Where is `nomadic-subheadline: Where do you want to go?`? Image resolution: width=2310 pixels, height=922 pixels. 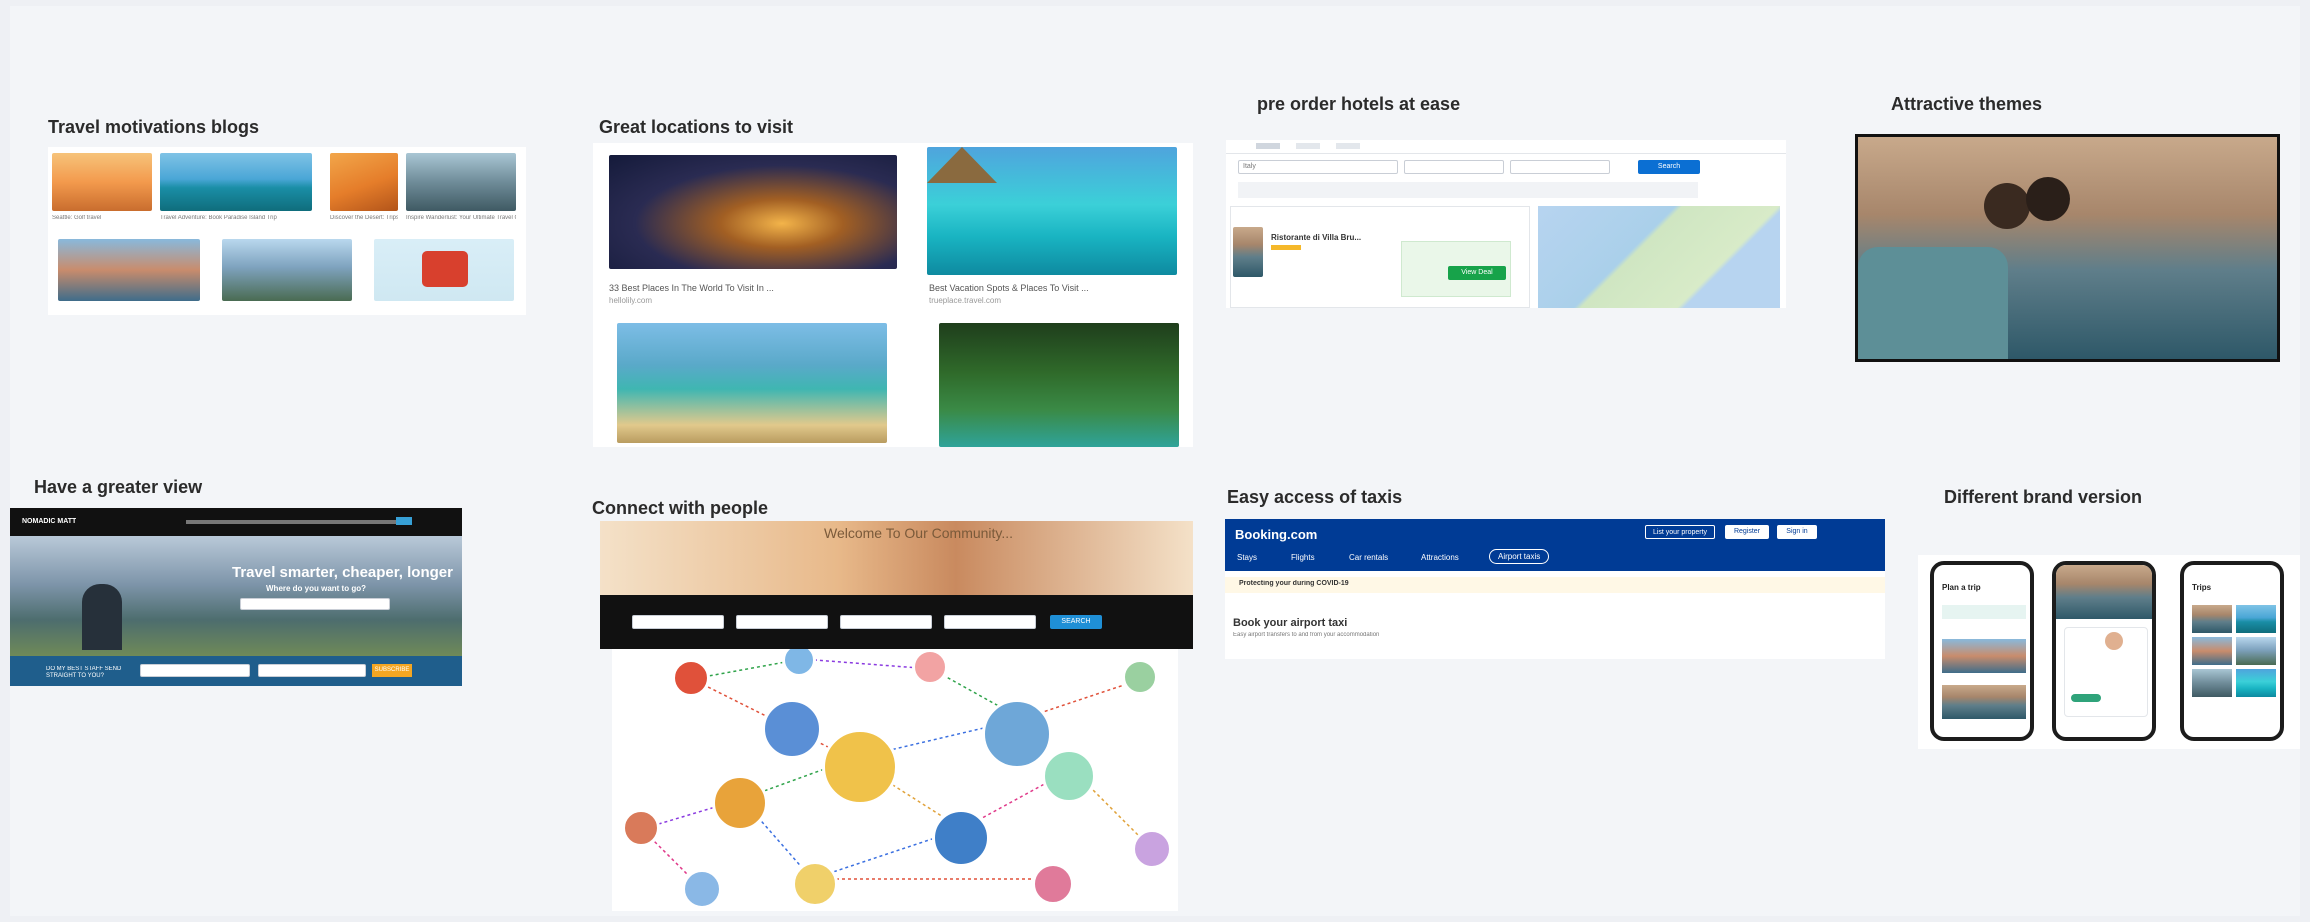 nomadic-subheadline: Where do you want to go? is located at coordinates (316, 588).